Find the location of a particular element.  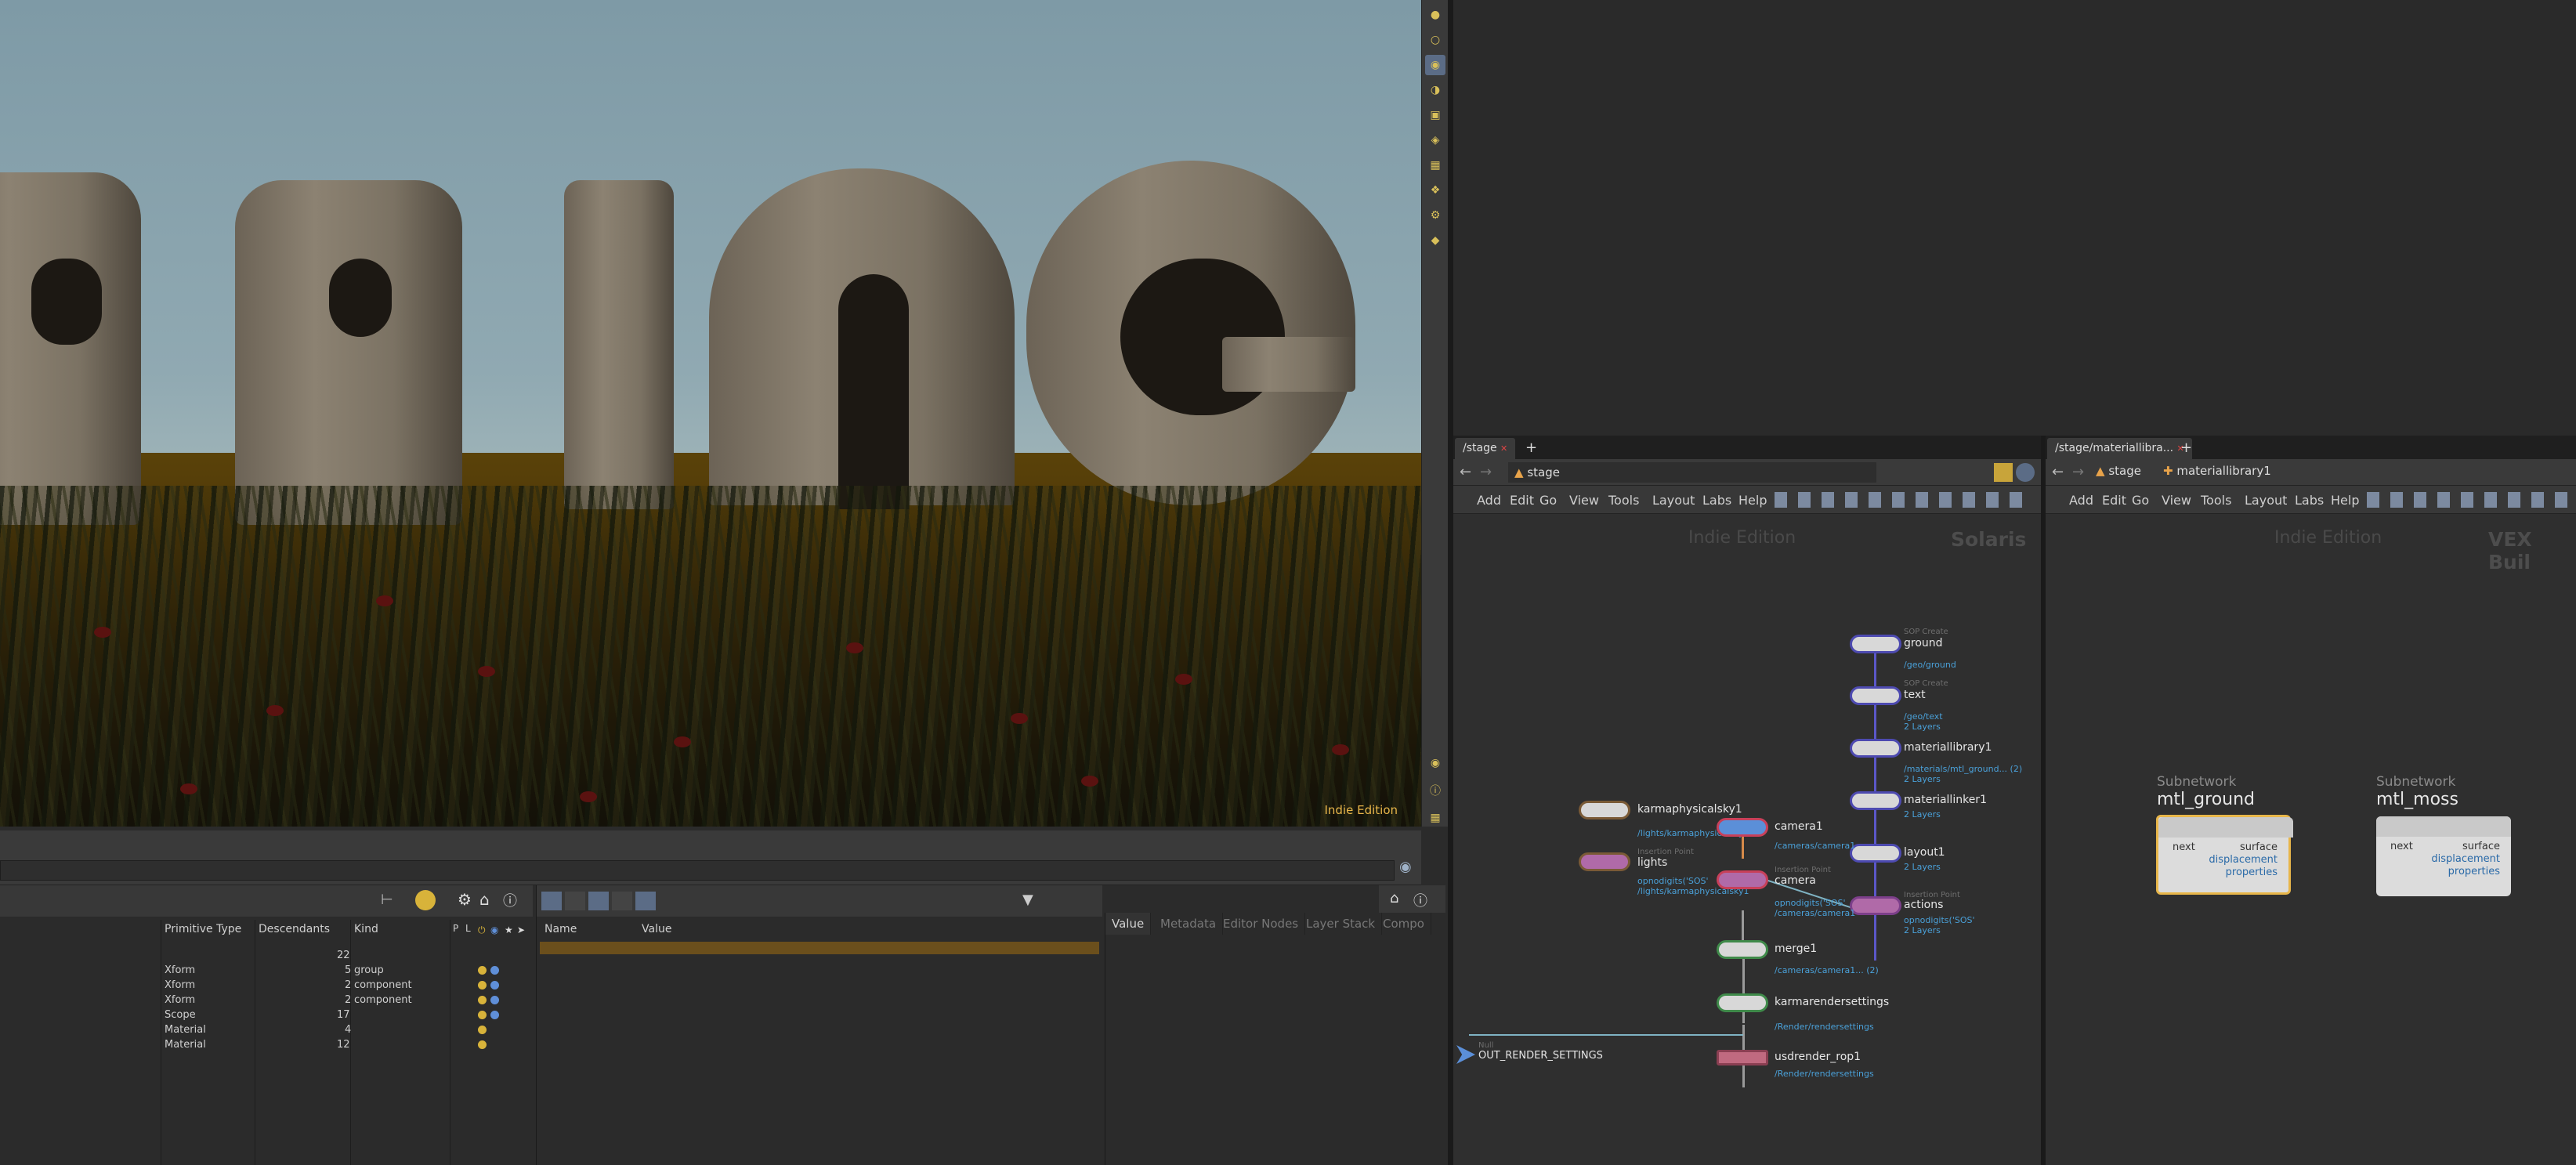

tab-stage: /stage ✕ is located at coordinates (1485, 448).